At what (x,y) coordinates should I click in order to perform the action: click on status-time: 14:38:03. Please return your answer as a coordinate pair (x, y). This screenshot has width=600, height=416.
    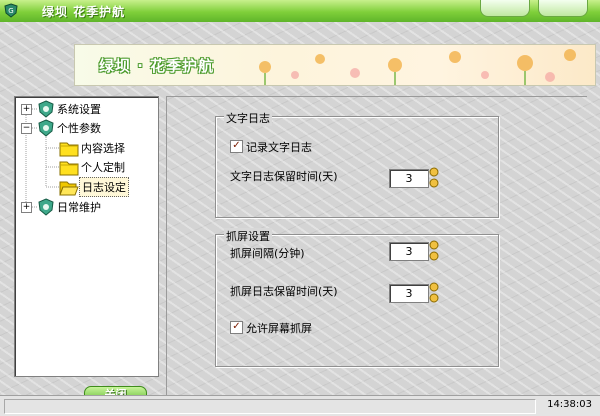
    Looking at the image, I should click on (569, 404).